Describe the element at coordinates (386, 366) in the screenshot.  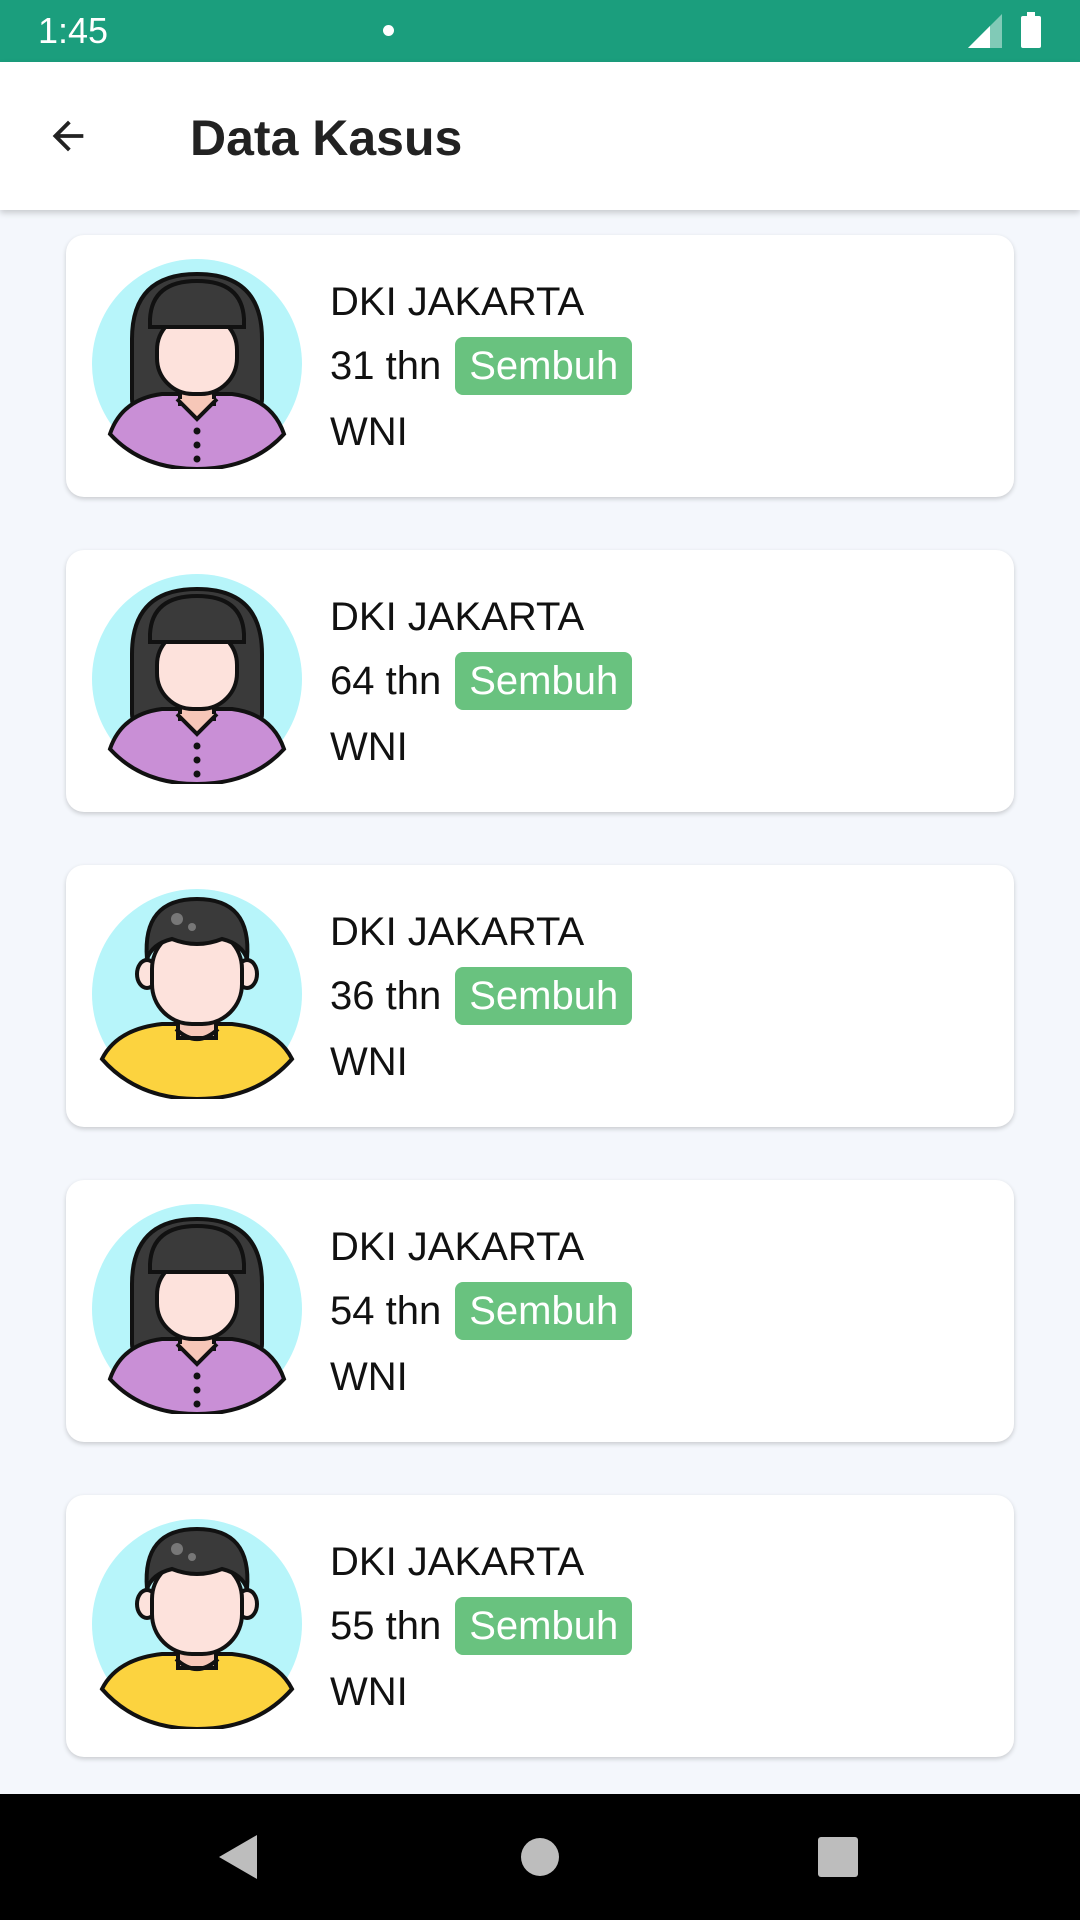
I see `age-label: 31 thn` at that location.